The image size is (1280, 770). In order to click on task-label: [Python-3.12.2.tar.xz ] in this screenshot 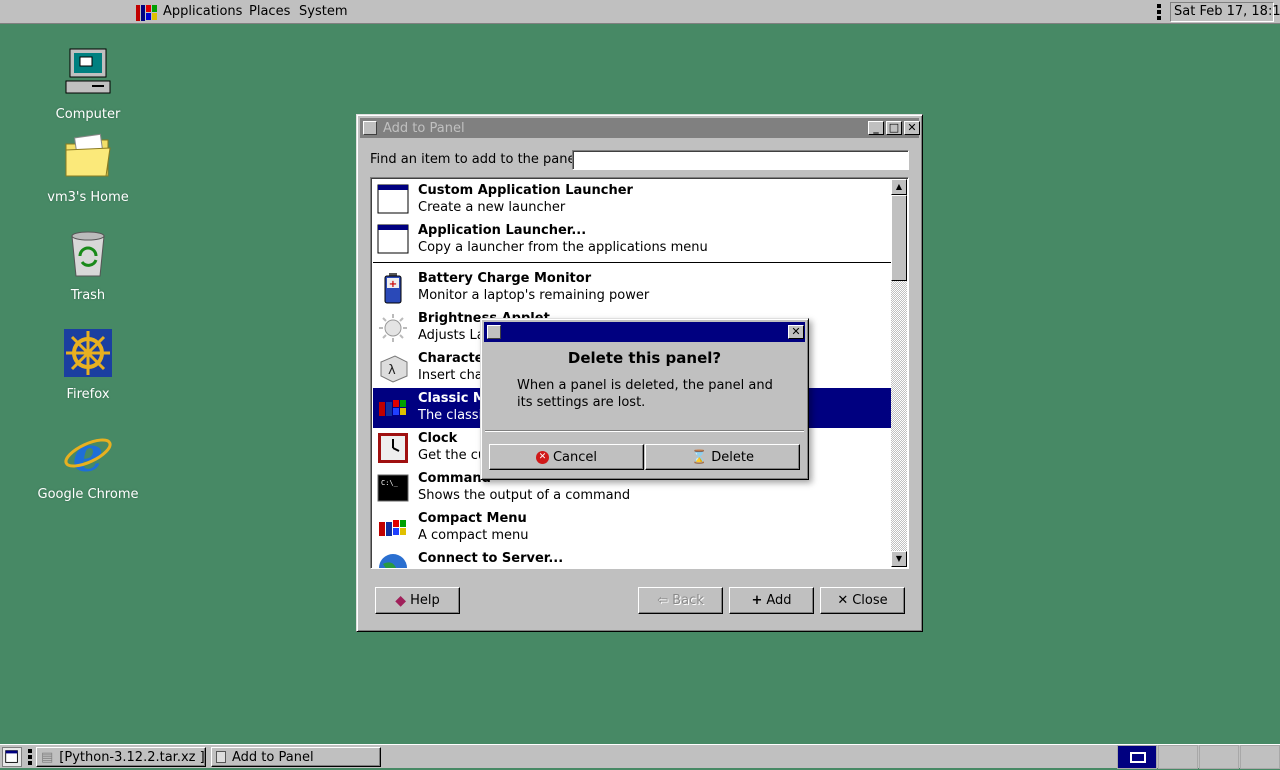, I will do `click(132, 757)`.